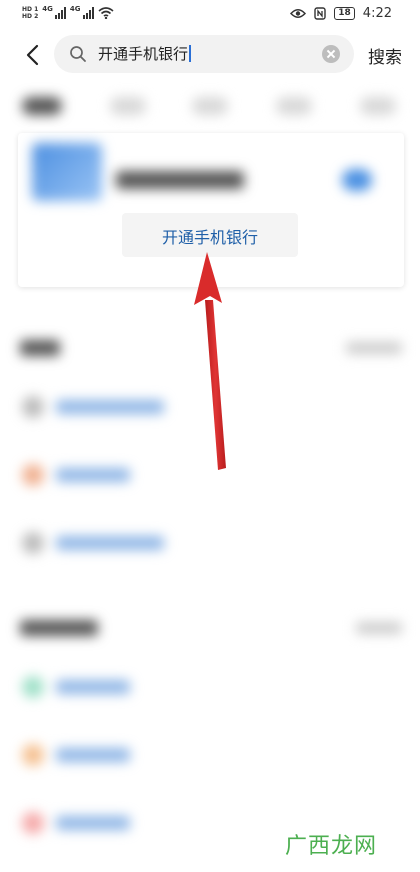  I want to click on search-icon, so click(78, 54).